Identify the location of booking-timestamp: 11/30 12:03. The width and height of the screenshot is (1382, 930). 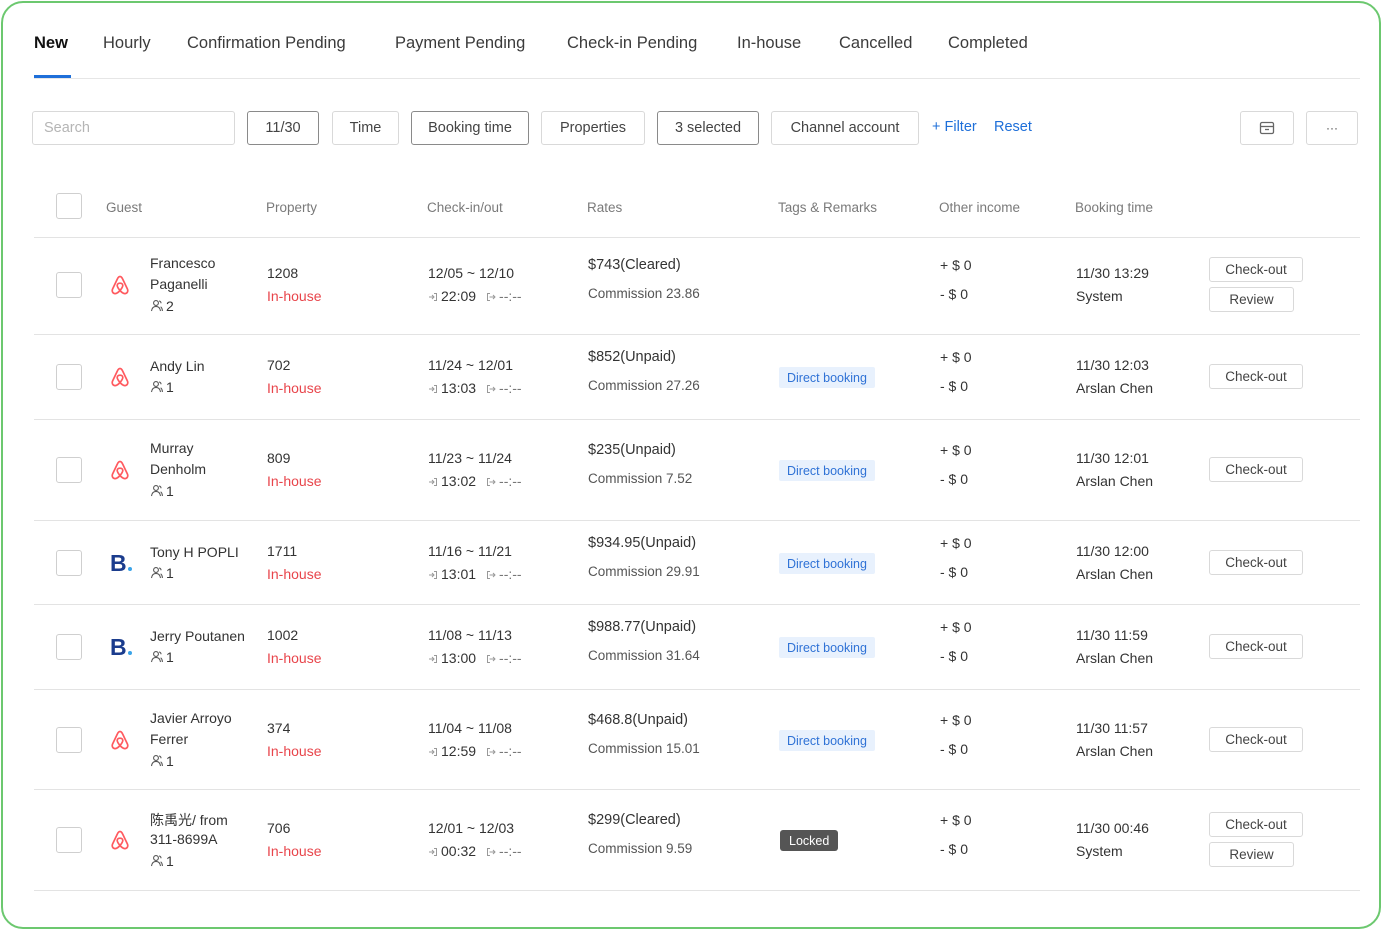
(1112, 365).